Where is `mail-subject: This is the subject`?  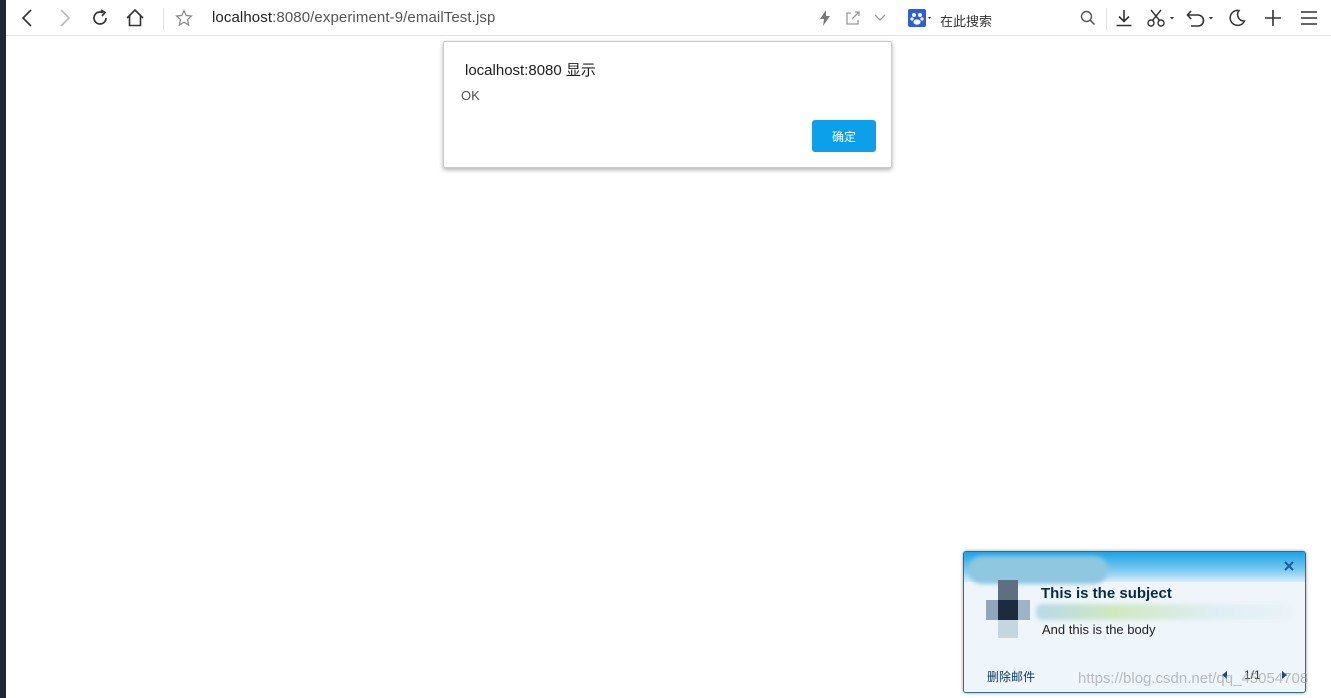 mail-subject: This is the subject is located at coordinates (1106, 593).